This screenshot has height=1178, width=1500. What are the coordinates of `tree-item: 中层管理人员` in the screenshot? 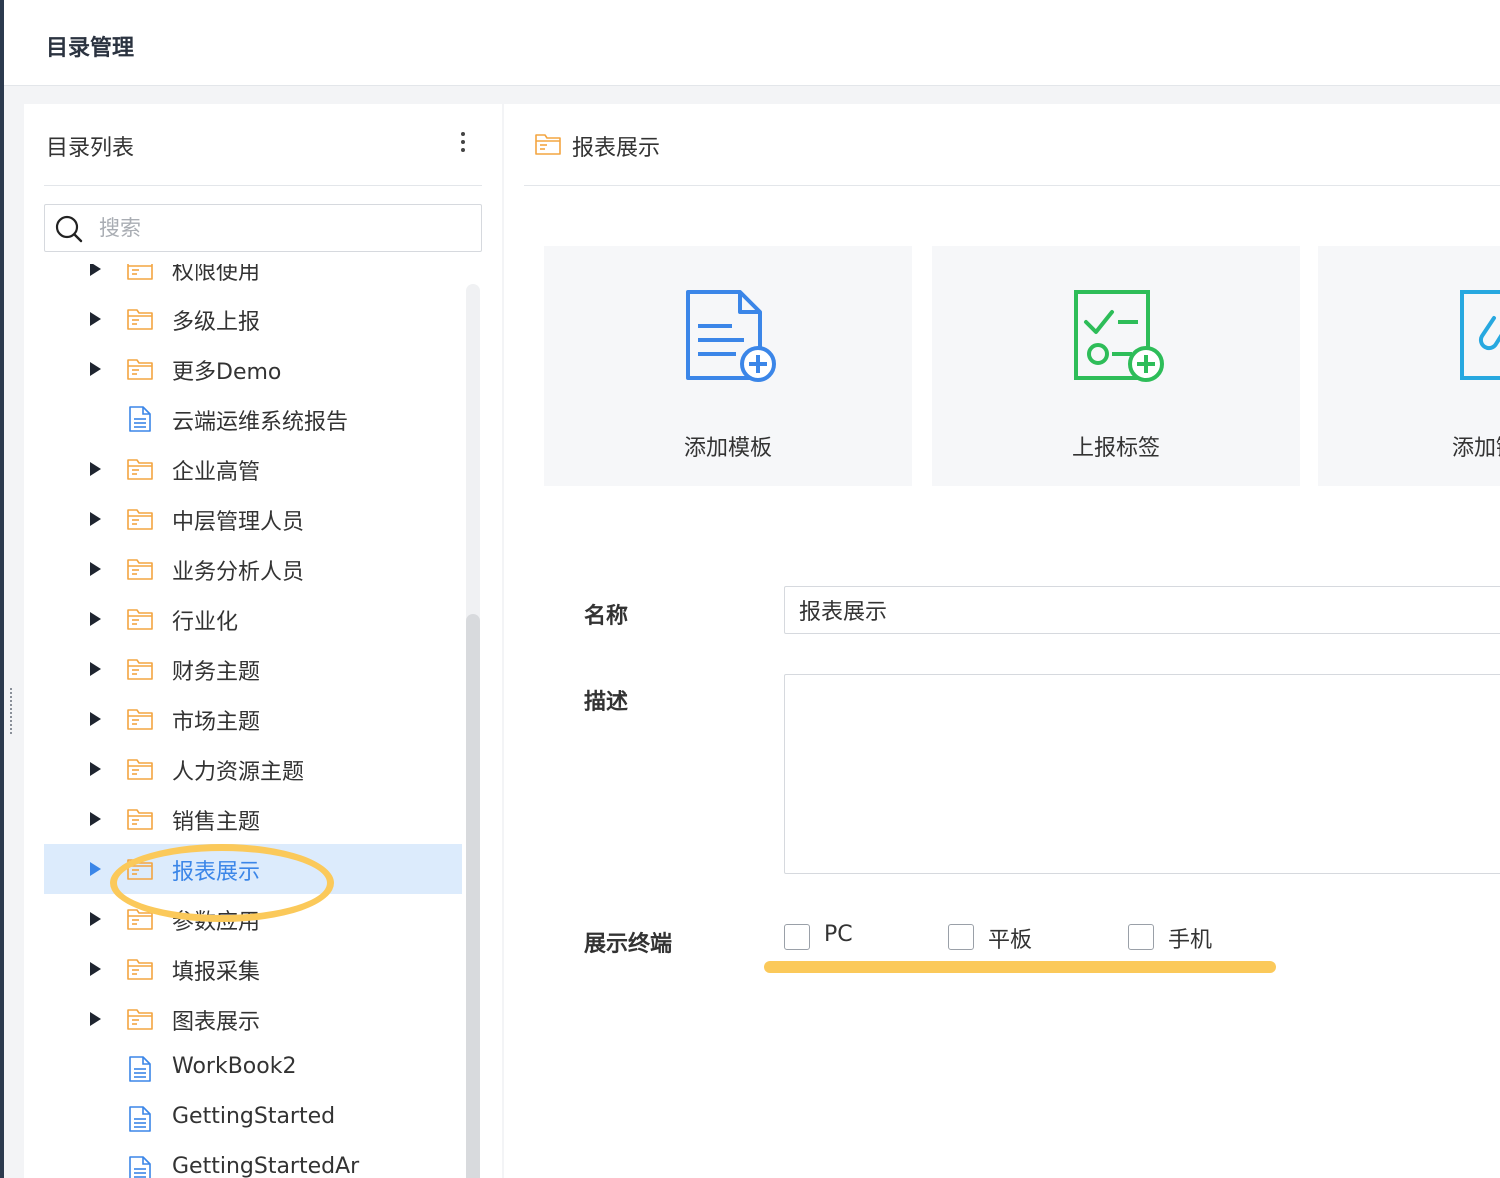 It's located at (253, 519).